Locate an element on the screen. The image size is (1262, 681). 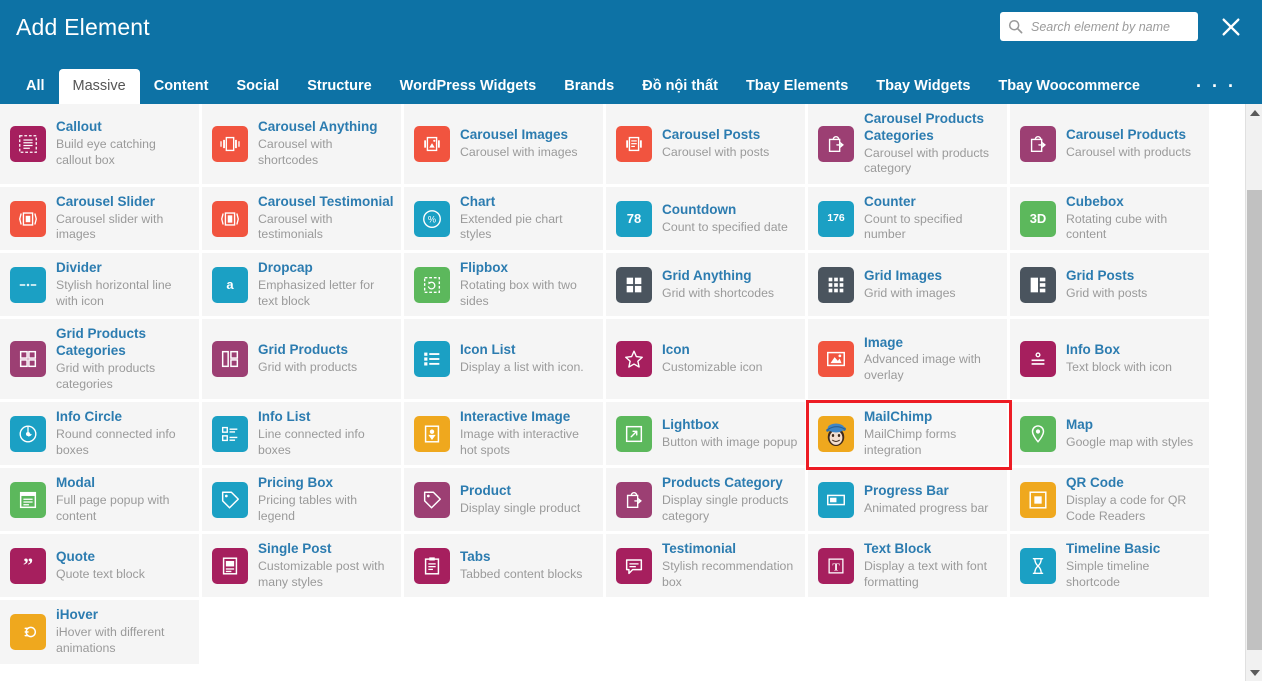
vertical-scrollbar is located at coordinates (1253, 392).